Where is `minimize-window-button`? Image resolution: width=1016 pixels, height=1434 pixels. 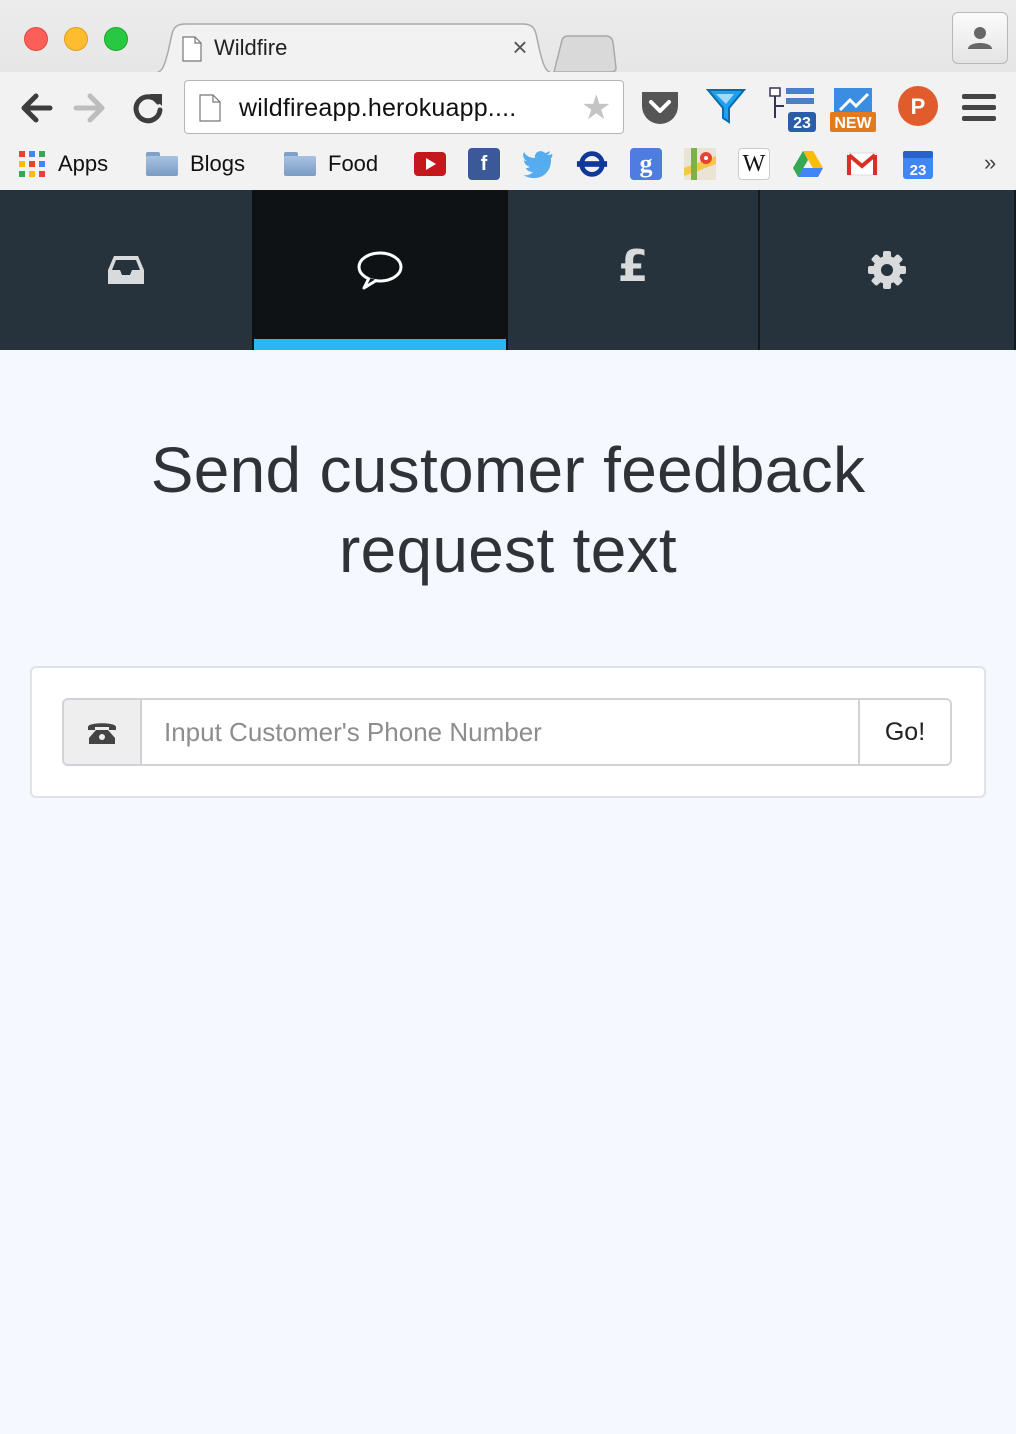
minimize-window-button is located at coordinates (76, 39).